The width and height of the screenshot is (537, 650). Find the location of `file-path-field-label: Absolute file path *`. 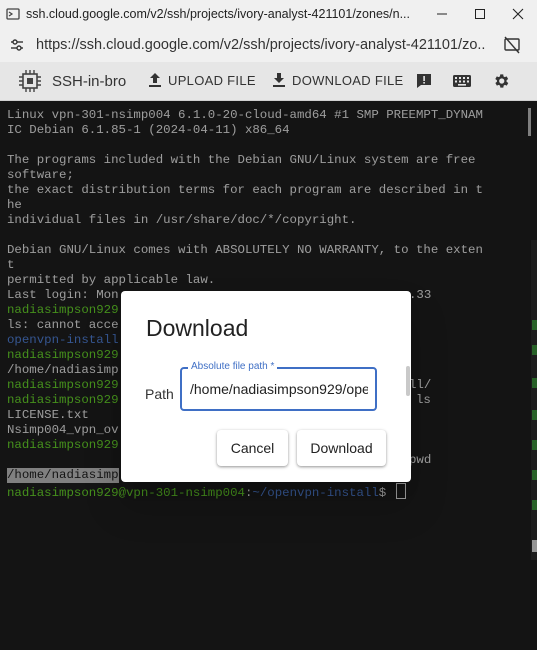

file-path-field-label: Absolute file path * is located at coordinates (233, 366).